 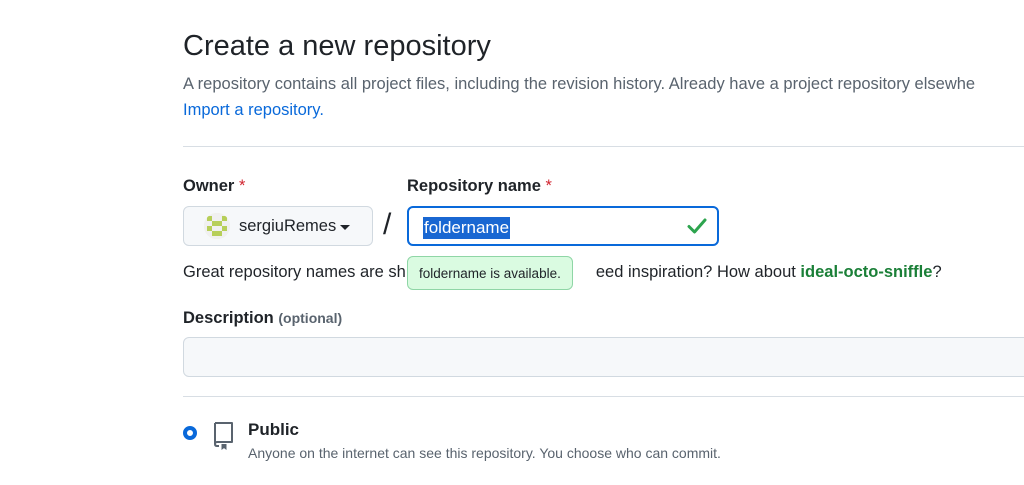 I want to click on hint-text-after: ?, so click(x=937, y=272).